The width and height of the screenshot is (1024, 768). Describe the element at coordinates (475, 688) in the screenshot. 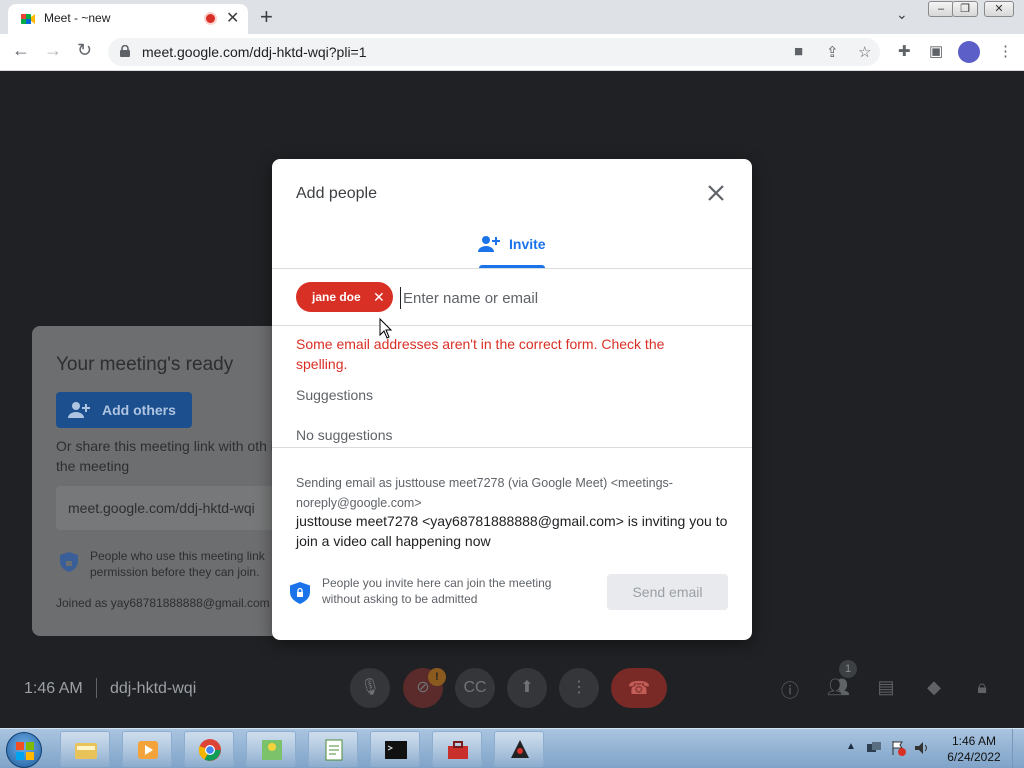

I see `captions-icon: CC` at that location.